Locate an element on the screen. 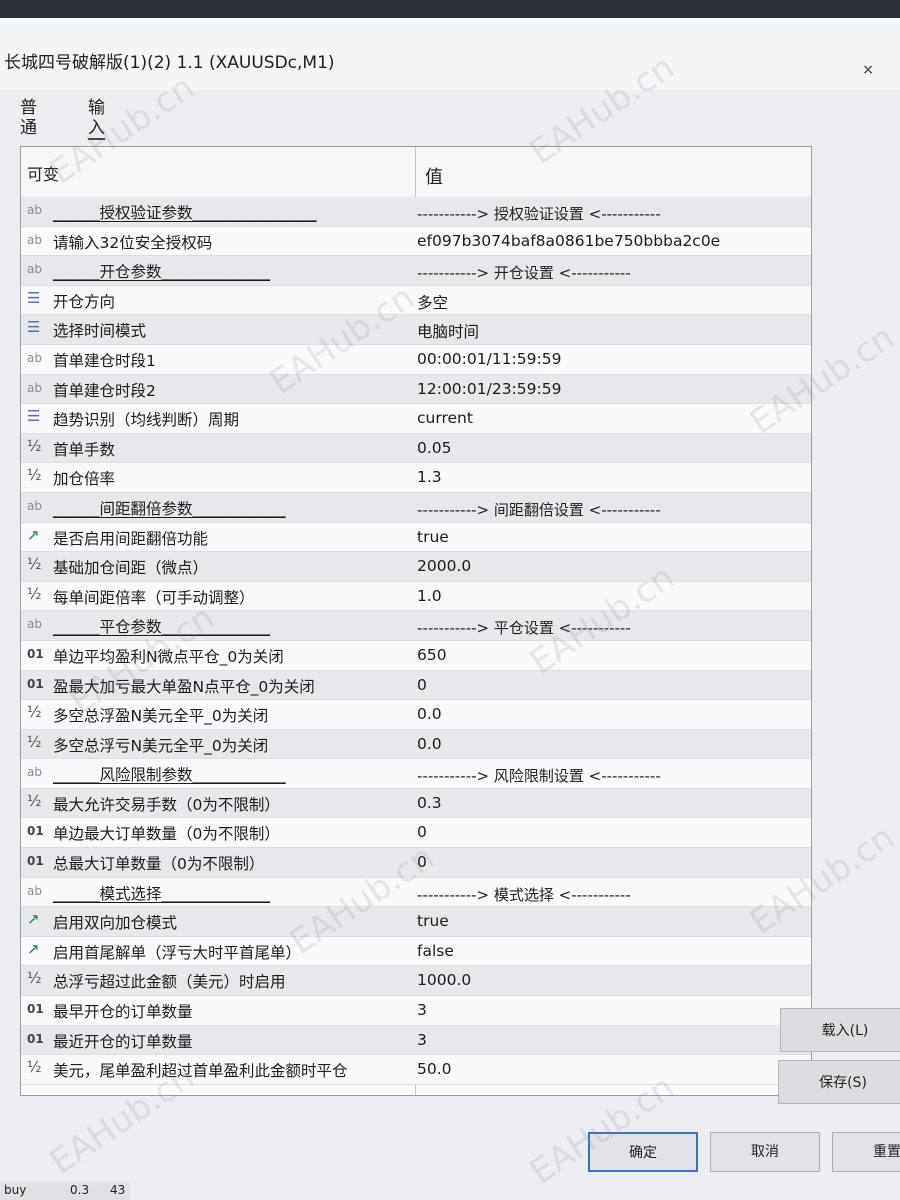 This screenshot has height=1200, width=900. tab-inputs: 输入 is located at coordinates (96, 119).